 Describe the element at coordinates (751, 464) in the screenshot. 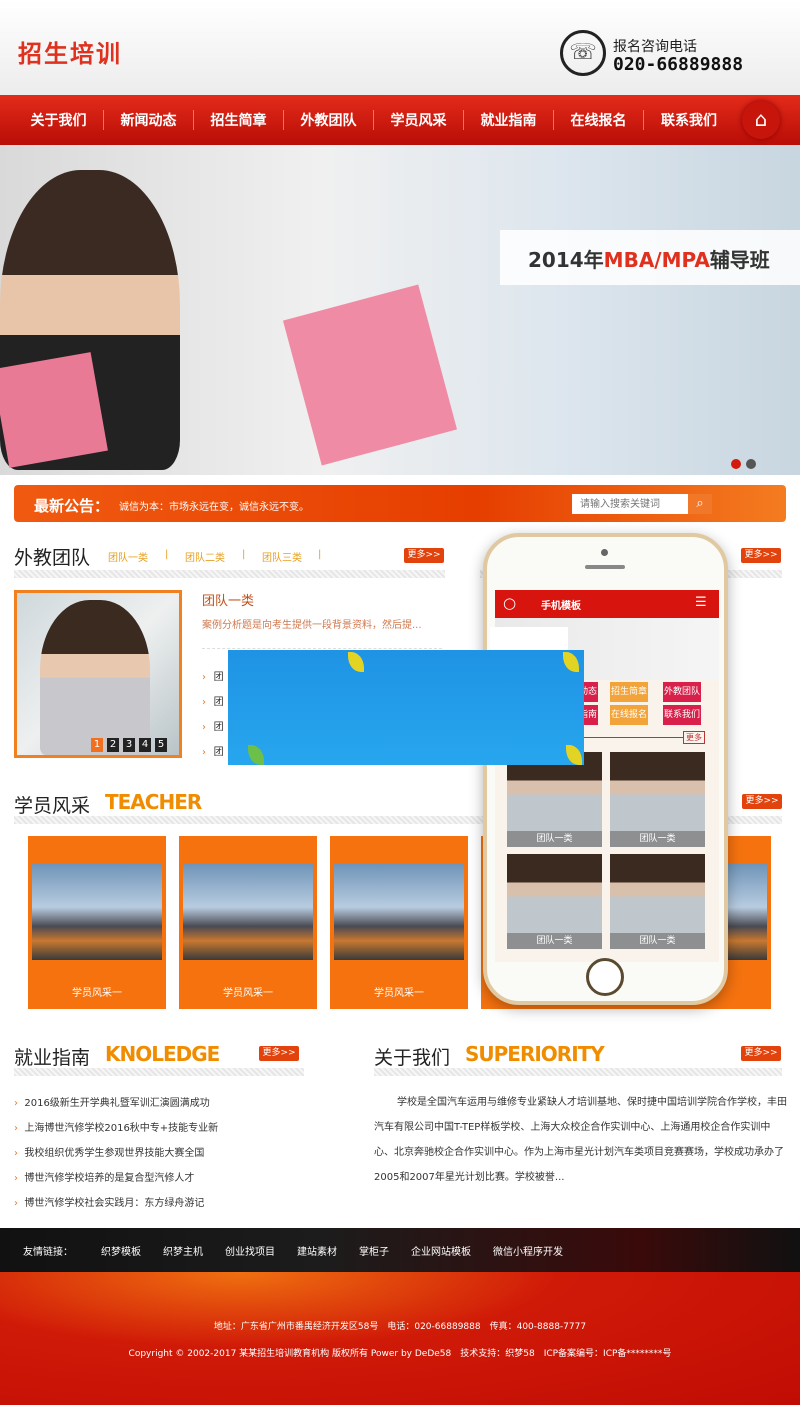

I see `slide-dot` at that location.